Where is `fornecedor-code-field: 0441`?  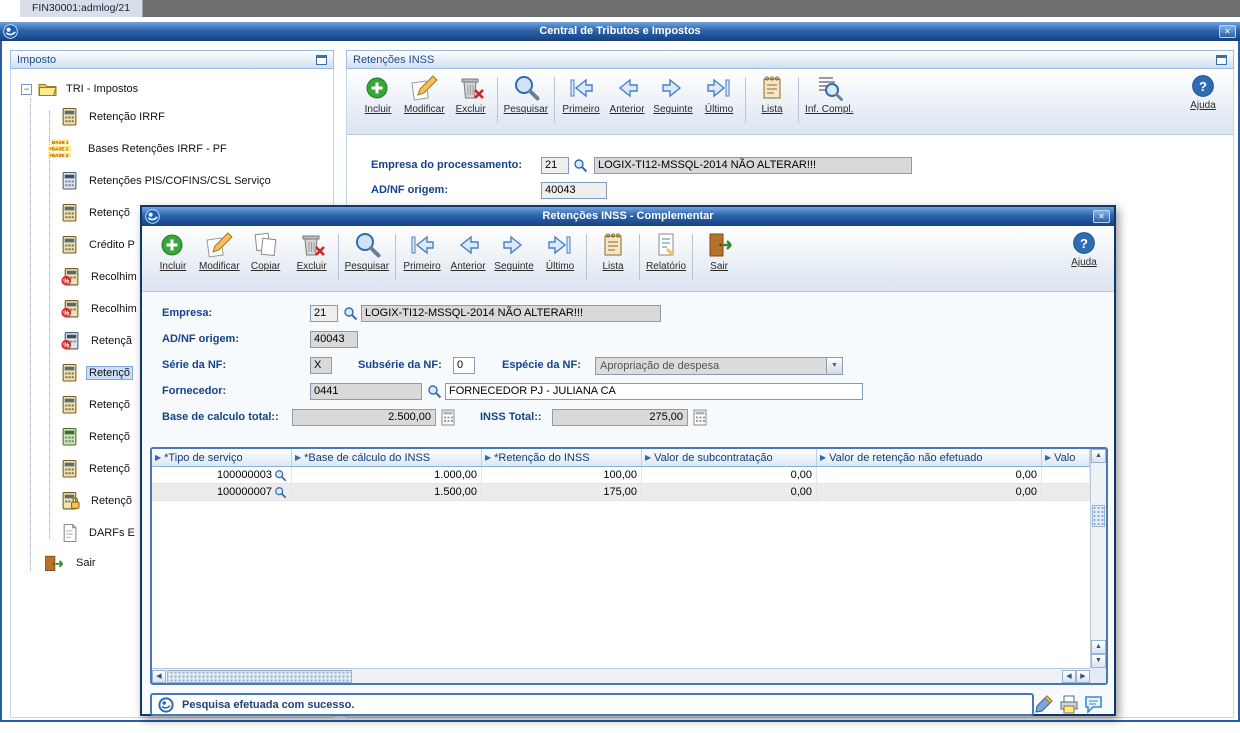
fornecedor-code-field: 0441 is located at coordinates (366, 391).